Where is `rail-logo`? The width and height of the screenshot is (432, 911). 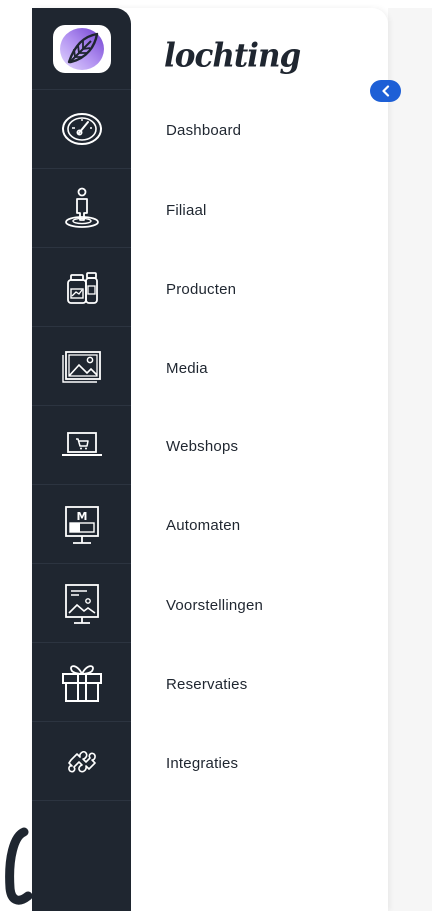
rail-logo is located at coordinates (81, 49).